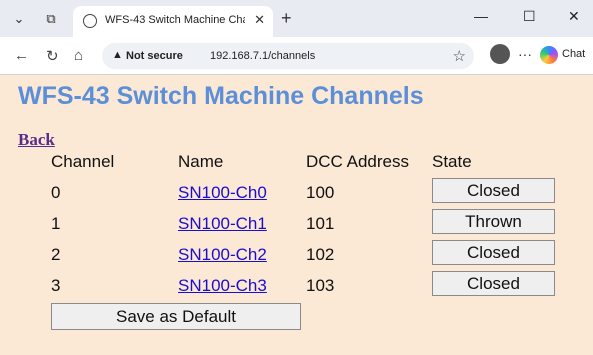 This screenshot has height=355, width=593. I want to click on home-icon: ⌂, so click(78, 55).